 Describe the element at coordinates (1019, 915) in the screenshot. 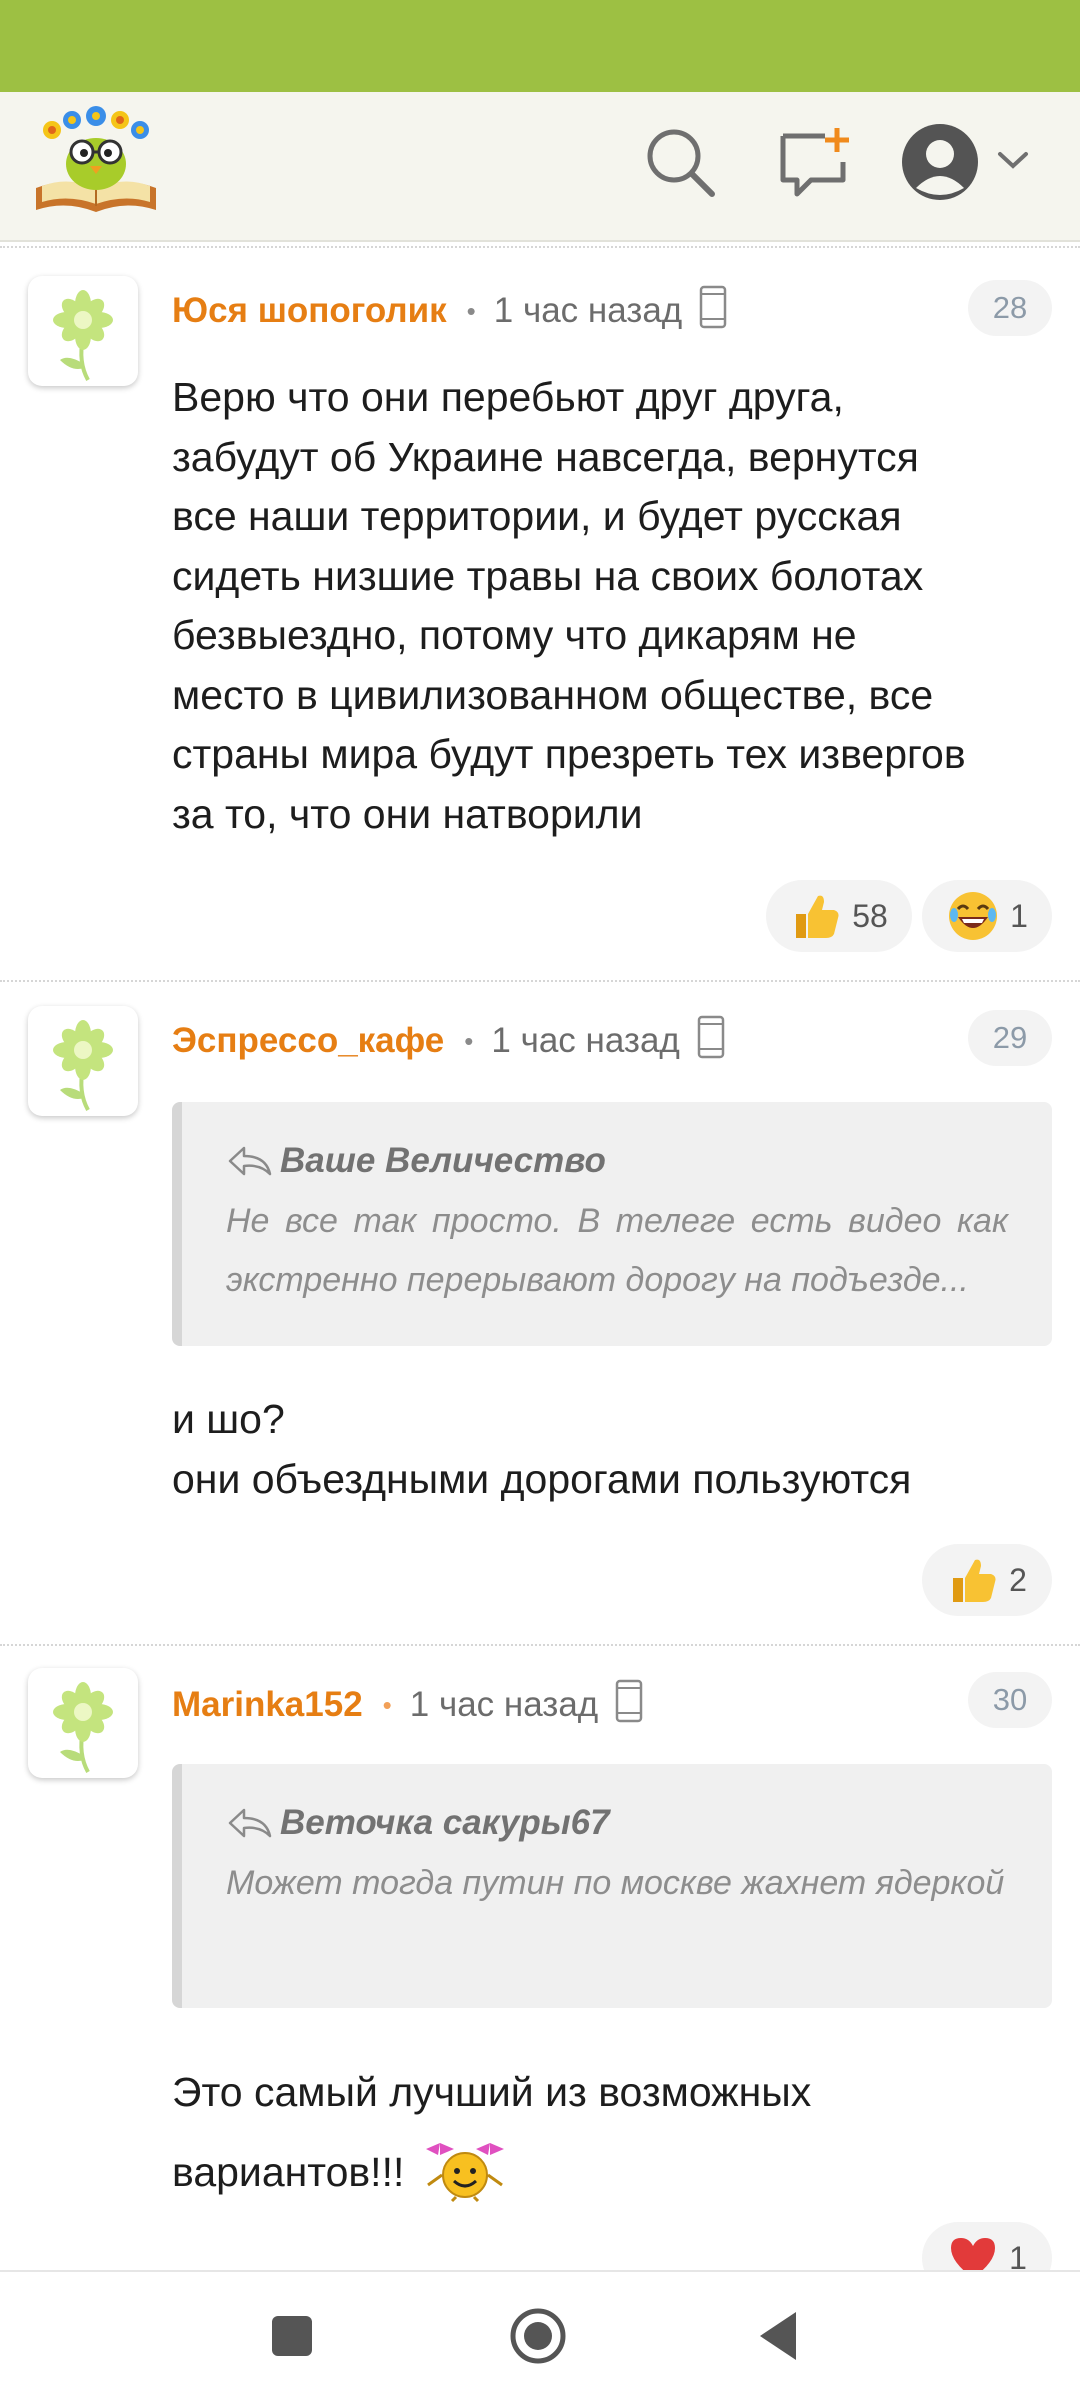

I see `reaction-count: 1` at that location.